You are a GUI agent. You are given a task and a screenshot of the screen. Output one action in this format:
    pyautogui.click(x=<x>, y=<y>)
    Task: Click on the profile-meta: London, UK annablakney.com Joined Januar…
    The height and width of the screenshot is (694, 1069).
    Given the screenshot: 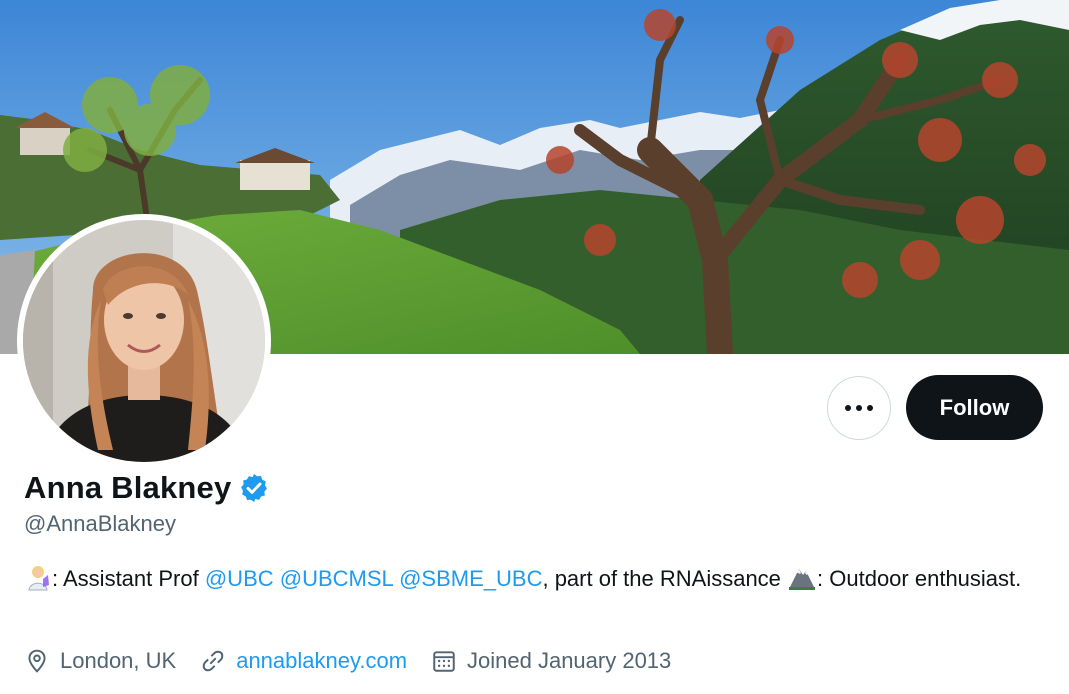 What is the action you would take?
    pyautogui.click(x=359, y=661)
    